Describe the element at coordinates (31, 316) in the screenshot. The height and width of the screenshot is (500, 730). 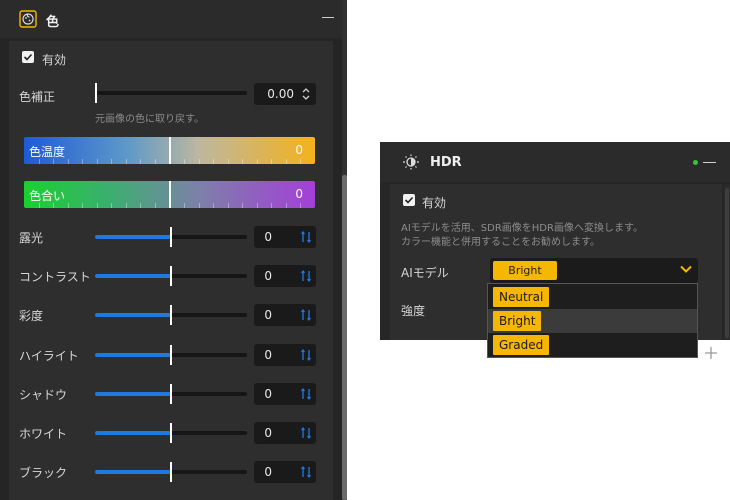
I see `slider-label: 彩度` at that location.